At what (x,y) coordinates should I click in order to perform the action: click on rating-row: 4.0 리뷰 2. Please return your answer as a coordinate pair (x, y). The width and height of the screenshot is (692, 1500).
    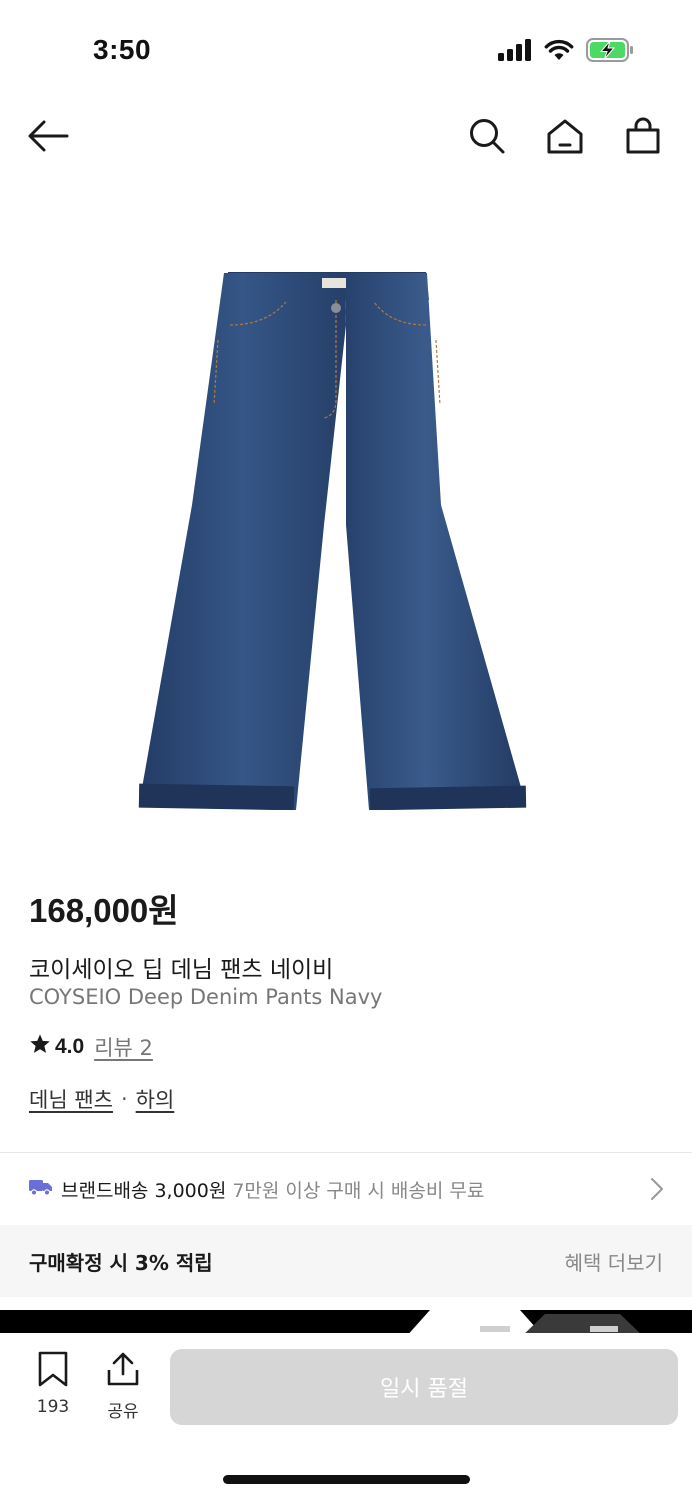
    Looking at the image, I should click on (91, 1047).